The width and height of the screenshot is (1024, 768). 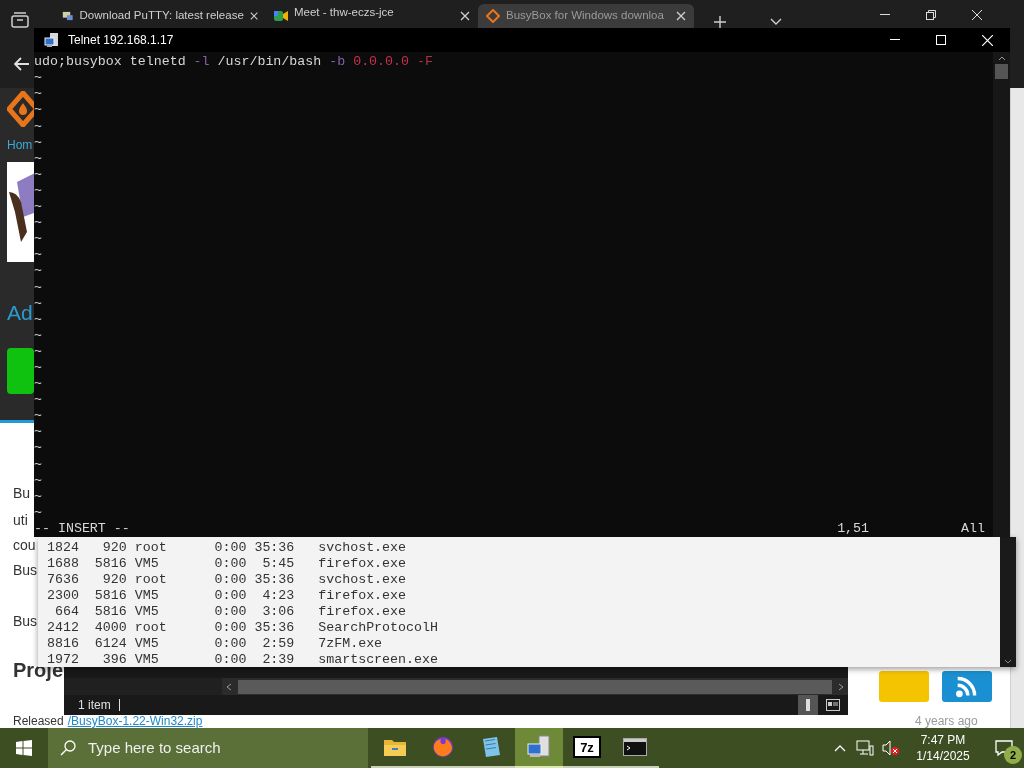 I want to click on details-view-button, so click(x=808, y=705).